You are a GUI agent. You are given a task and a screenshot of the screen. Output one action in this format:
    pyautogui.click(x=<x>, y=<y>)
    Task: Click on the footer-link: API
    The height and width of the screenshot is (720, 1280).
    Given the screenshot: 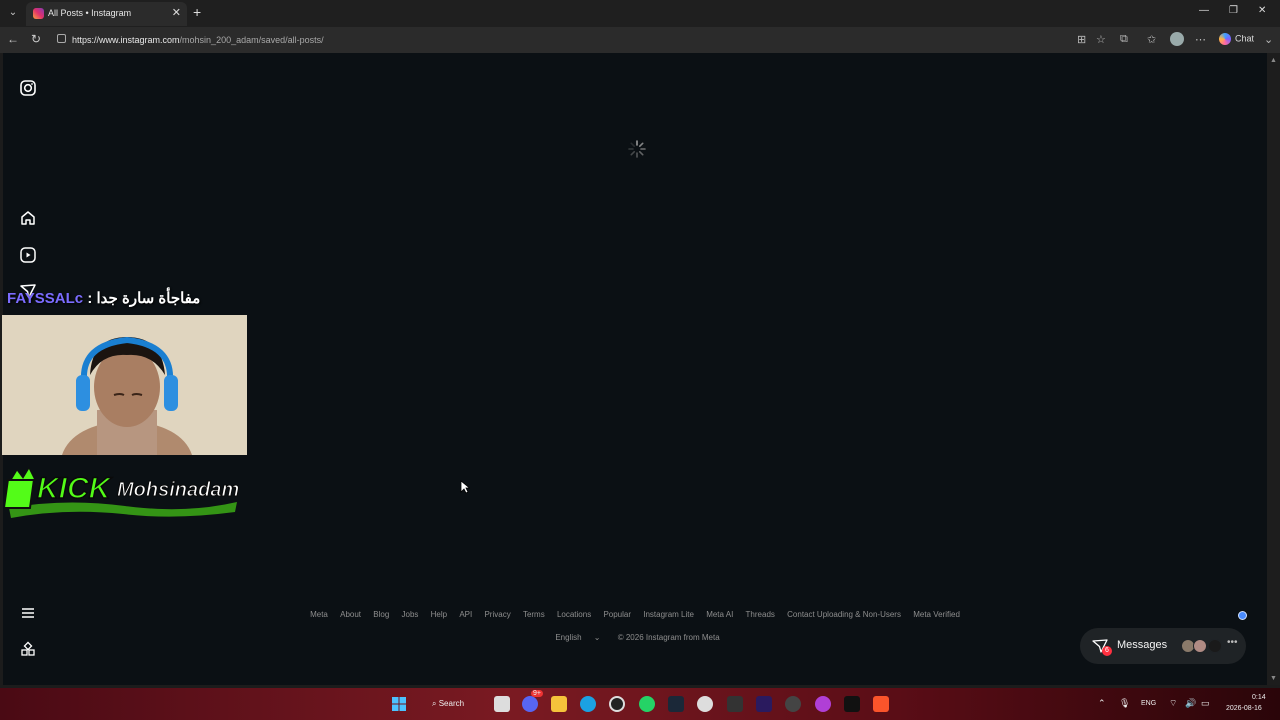 What is the action you would take?
    pyautogui.click(x=465, y=614)
    